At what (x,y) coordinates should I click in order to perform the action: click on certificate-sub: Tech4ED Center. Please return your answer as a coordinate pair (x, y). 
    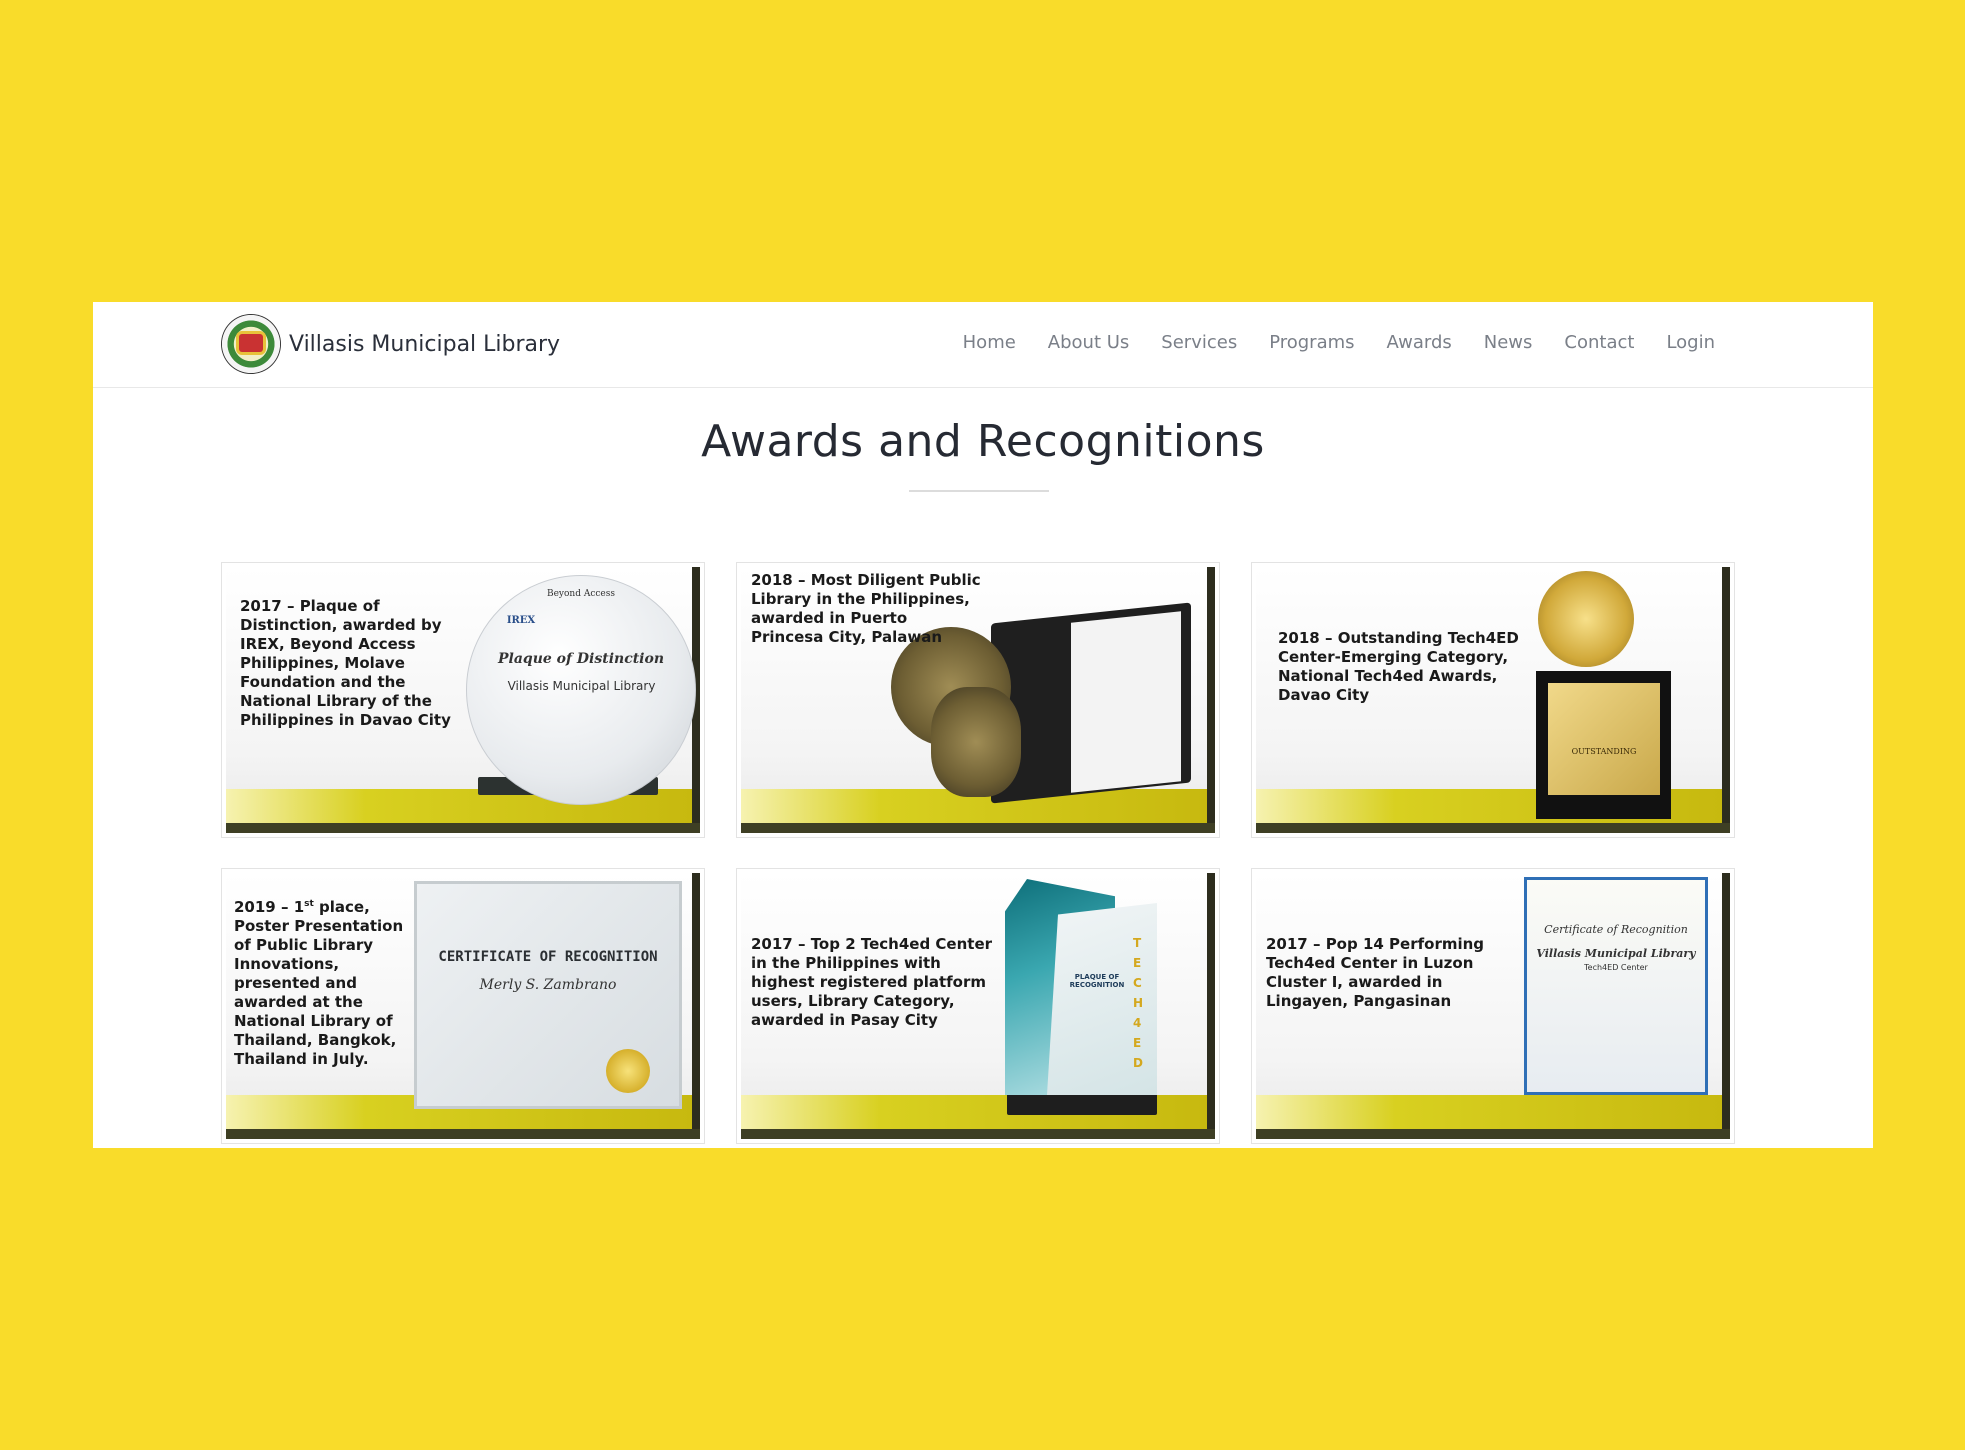
    Looking at the image, I should click on (1616, 967).